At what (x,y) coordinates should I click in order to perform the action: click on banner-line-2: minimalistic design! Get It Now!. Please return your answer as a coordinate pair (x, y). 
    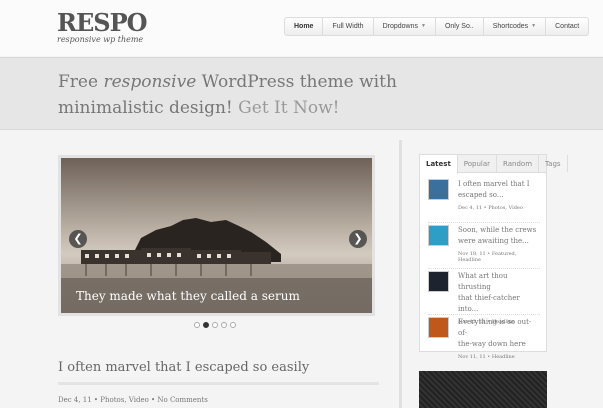
    Looking at the image, I should click on (199, 108).